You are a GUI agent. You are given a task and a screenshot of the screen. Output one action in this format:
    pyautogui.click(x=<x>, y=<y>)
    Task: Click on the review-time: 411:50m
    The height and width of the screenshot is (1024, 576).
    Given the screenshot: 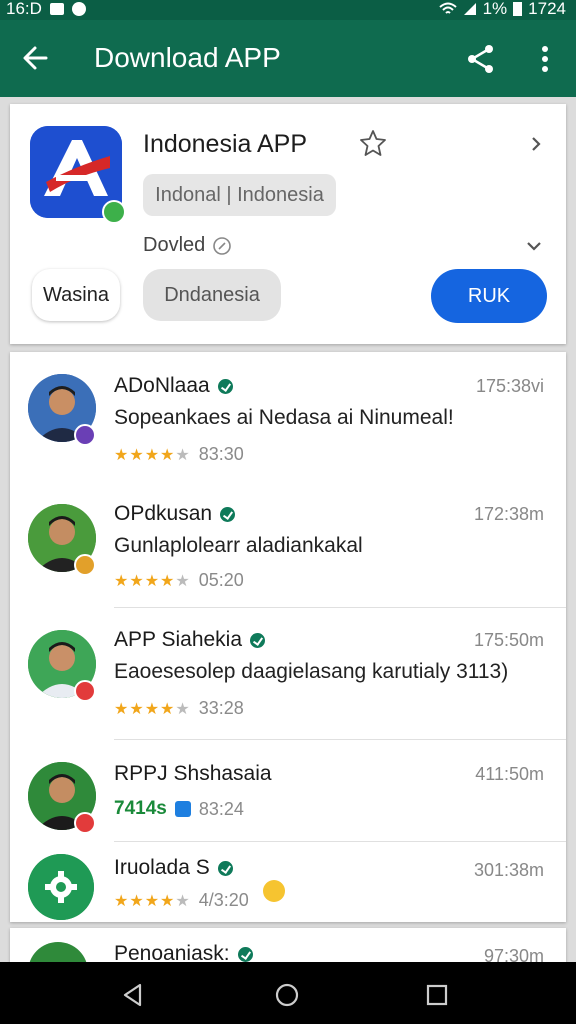 What is the action you would take?
    pyautogui.click(x=509, y=774)
    